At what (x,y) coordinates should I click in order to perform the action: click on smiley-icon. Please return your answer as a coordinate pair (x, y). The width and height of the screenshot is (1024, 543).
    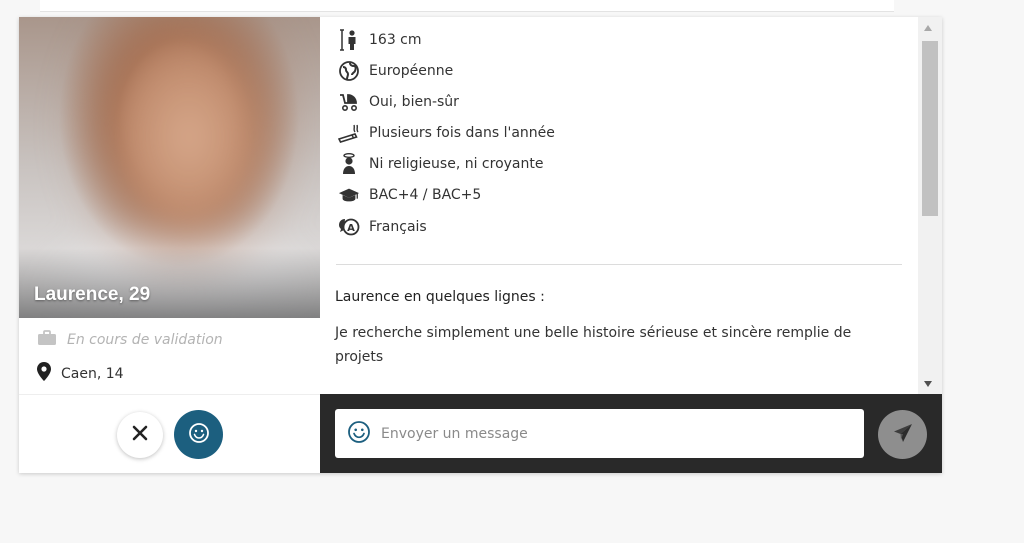
    Looking at the image, I should click on (199, 435).